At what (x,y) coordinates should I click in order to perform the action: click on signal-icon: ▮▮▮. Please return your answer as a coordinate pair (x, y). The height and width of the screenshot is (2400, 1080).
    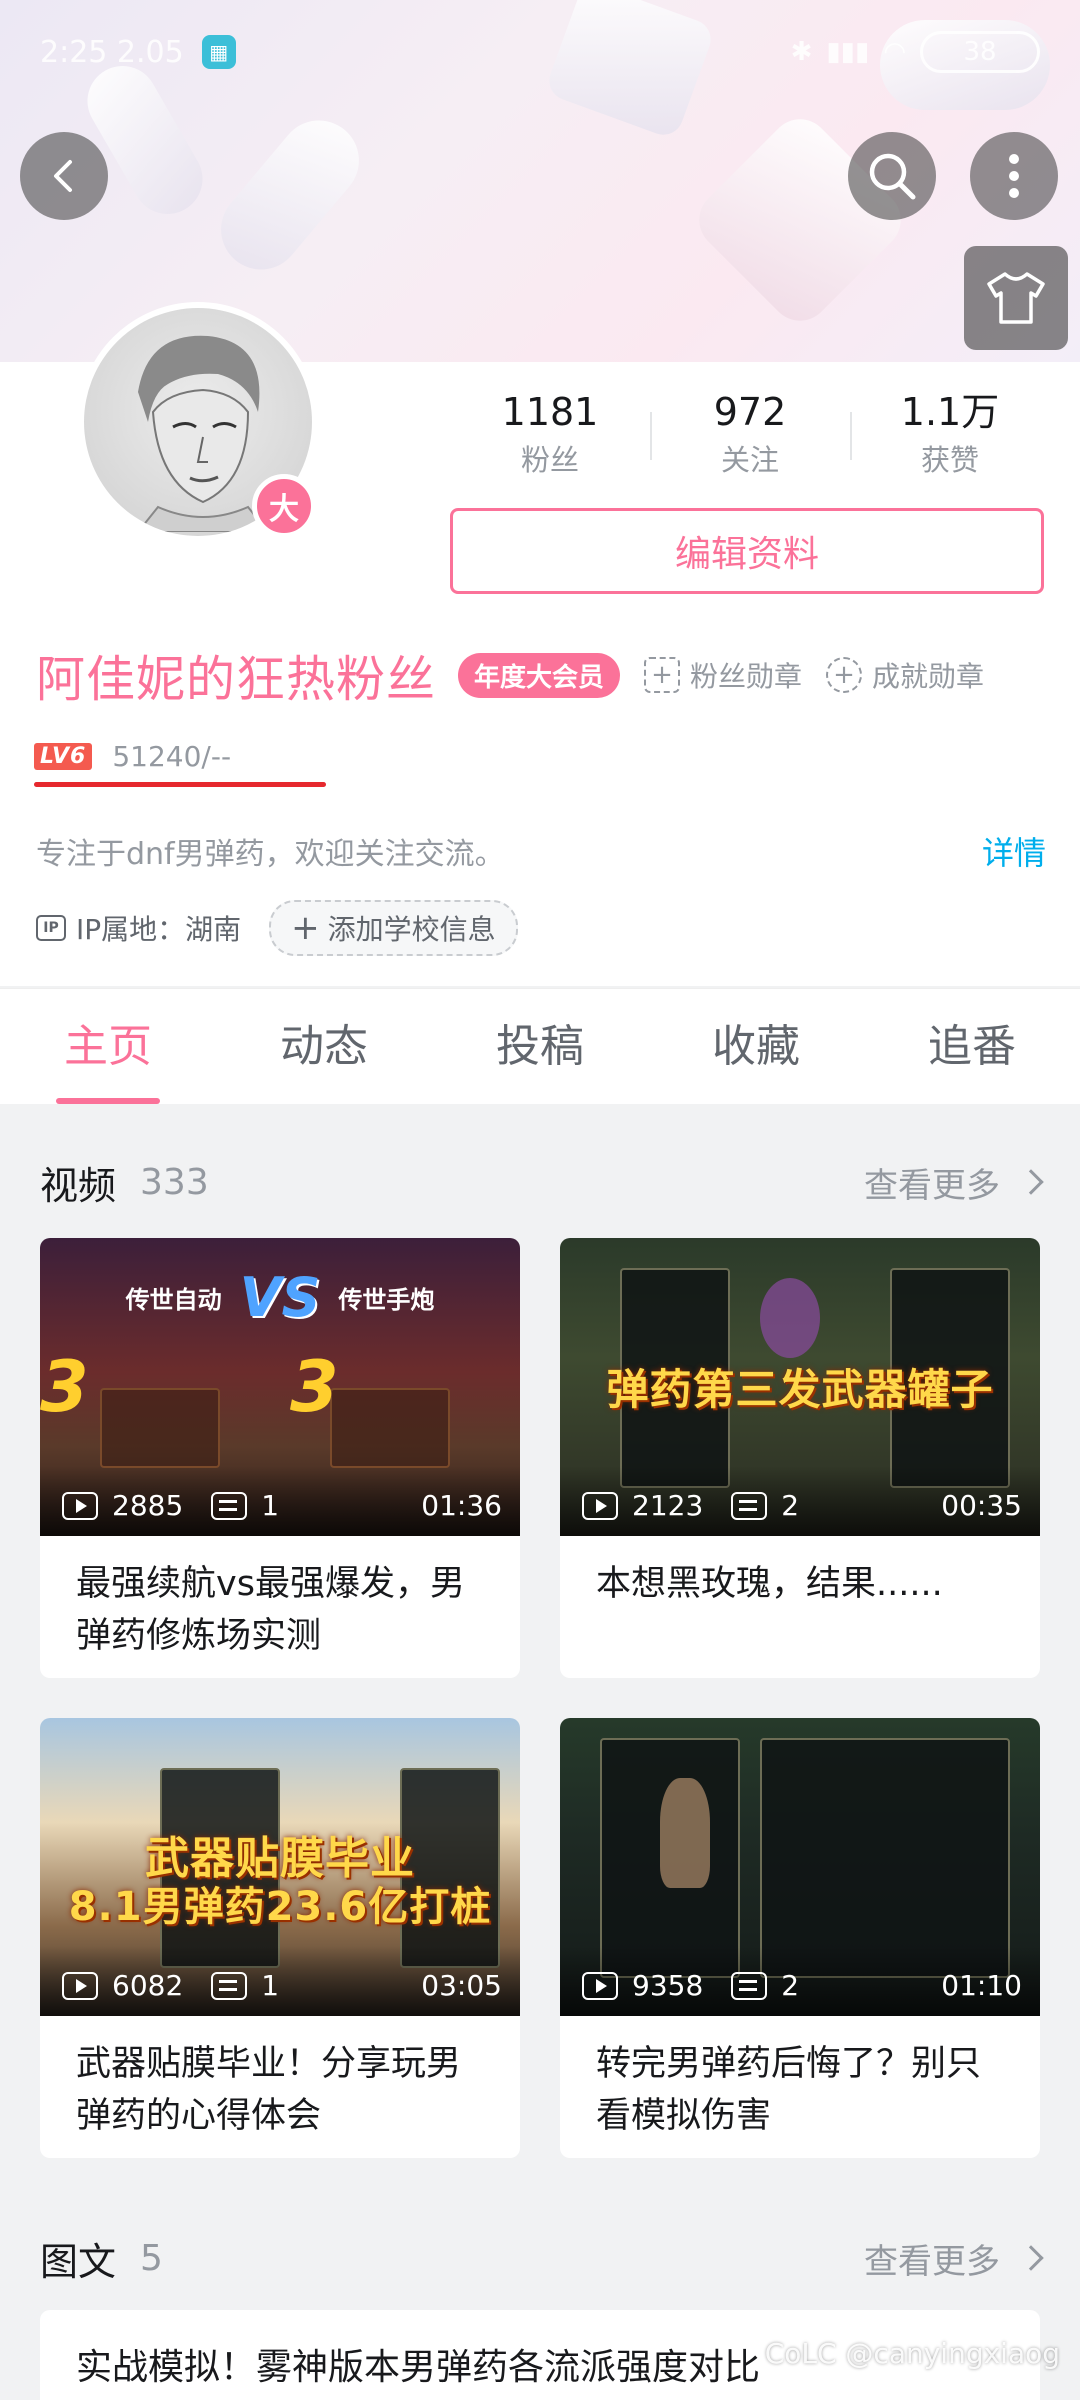
    Looking at the image, I should click on (848, 52).